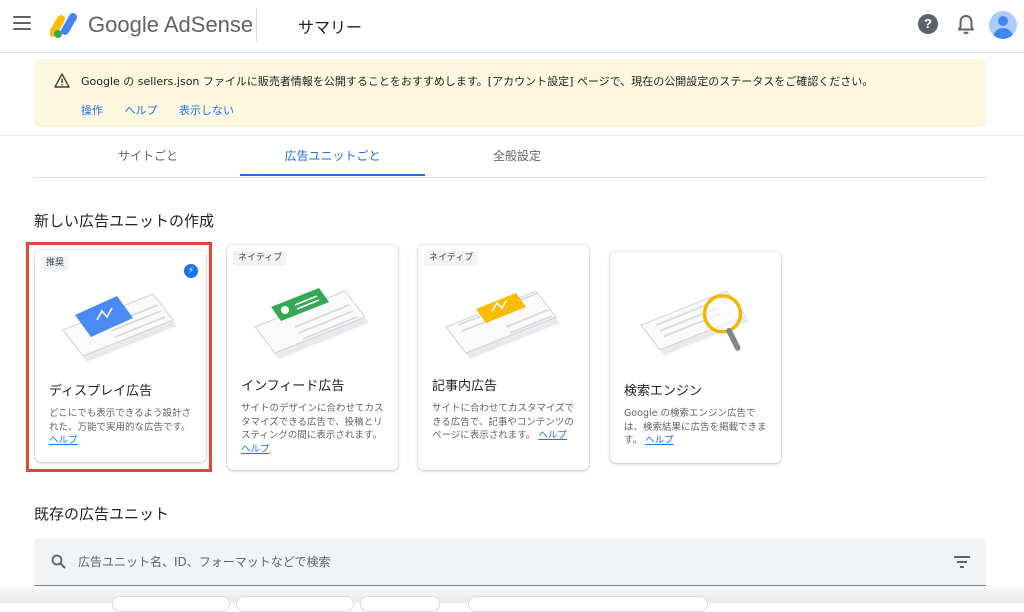 This screenshot has height=612, width=1024. Describe the element at coordinates (498, 562) in the screenshot. I see `search-input` at that location.